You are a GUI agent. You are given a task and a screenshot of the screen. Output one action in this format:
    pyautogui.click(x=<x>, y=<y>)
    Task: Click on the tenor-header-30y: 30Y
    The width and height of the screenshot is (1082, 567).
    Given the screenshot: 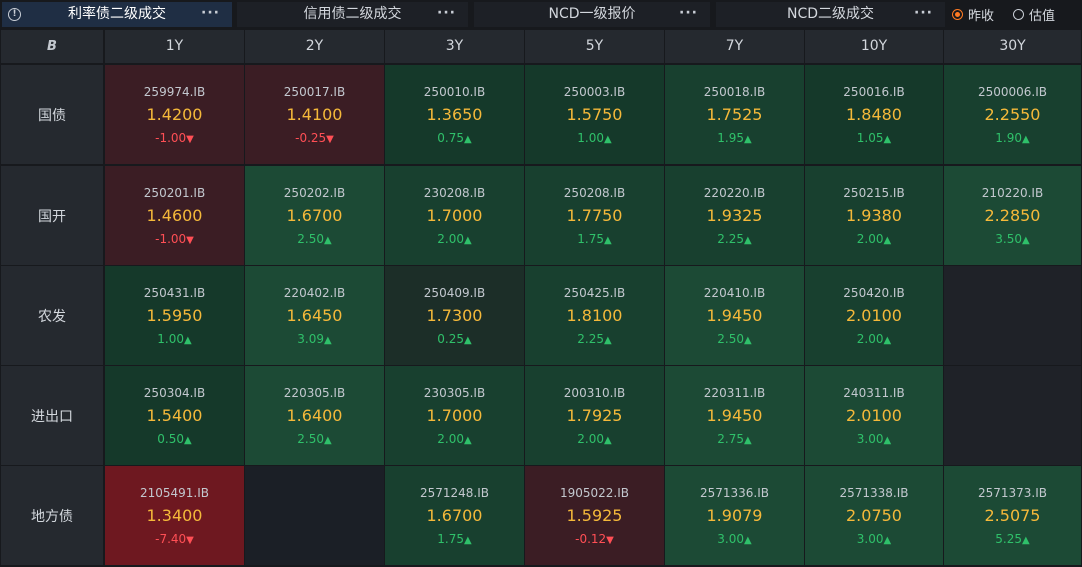 What is the action you would take?
    pyautogui.click(x=1012, y=46)
    